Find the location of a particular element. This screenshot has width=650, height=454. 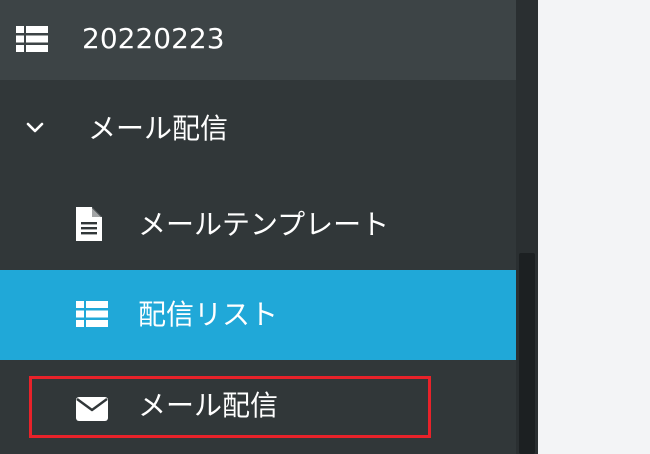

sidebar-item-20220223: 20220223 is located at coordinates (258, 40).